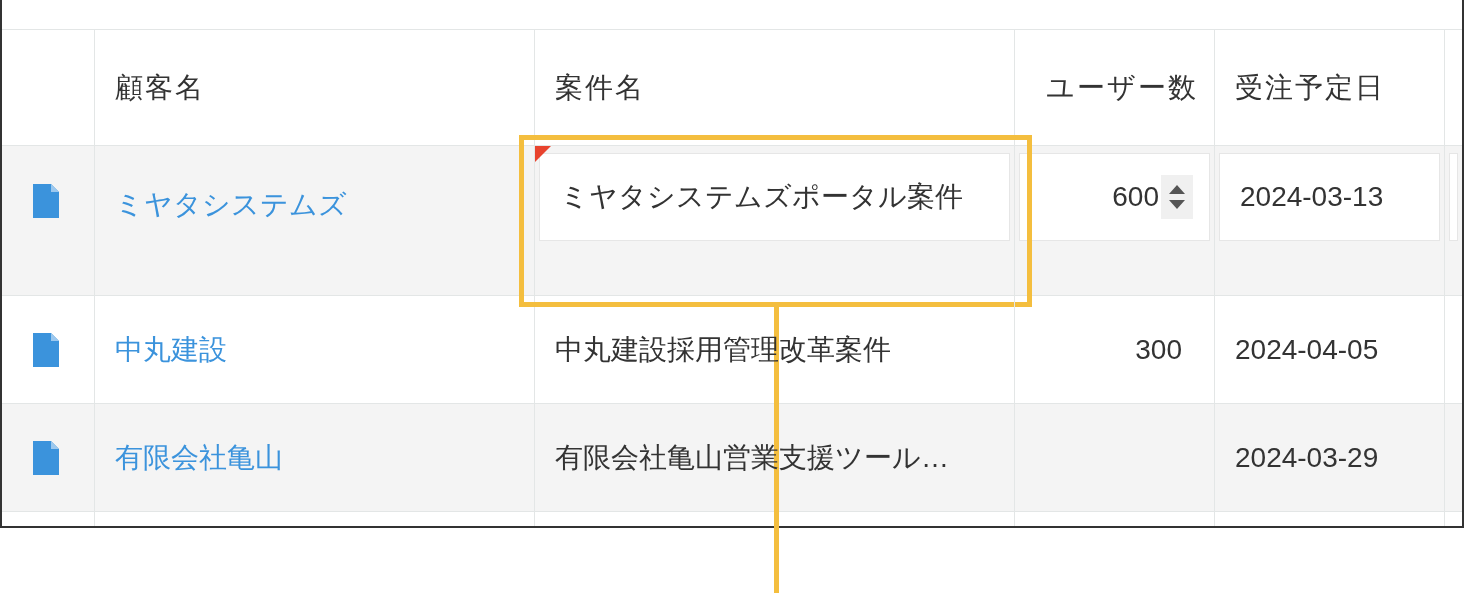  What do you see at coordinates (1329, 197) in the screenshot?
I see `date-input: 2024-03-13` at bounding box center [1329, 197].